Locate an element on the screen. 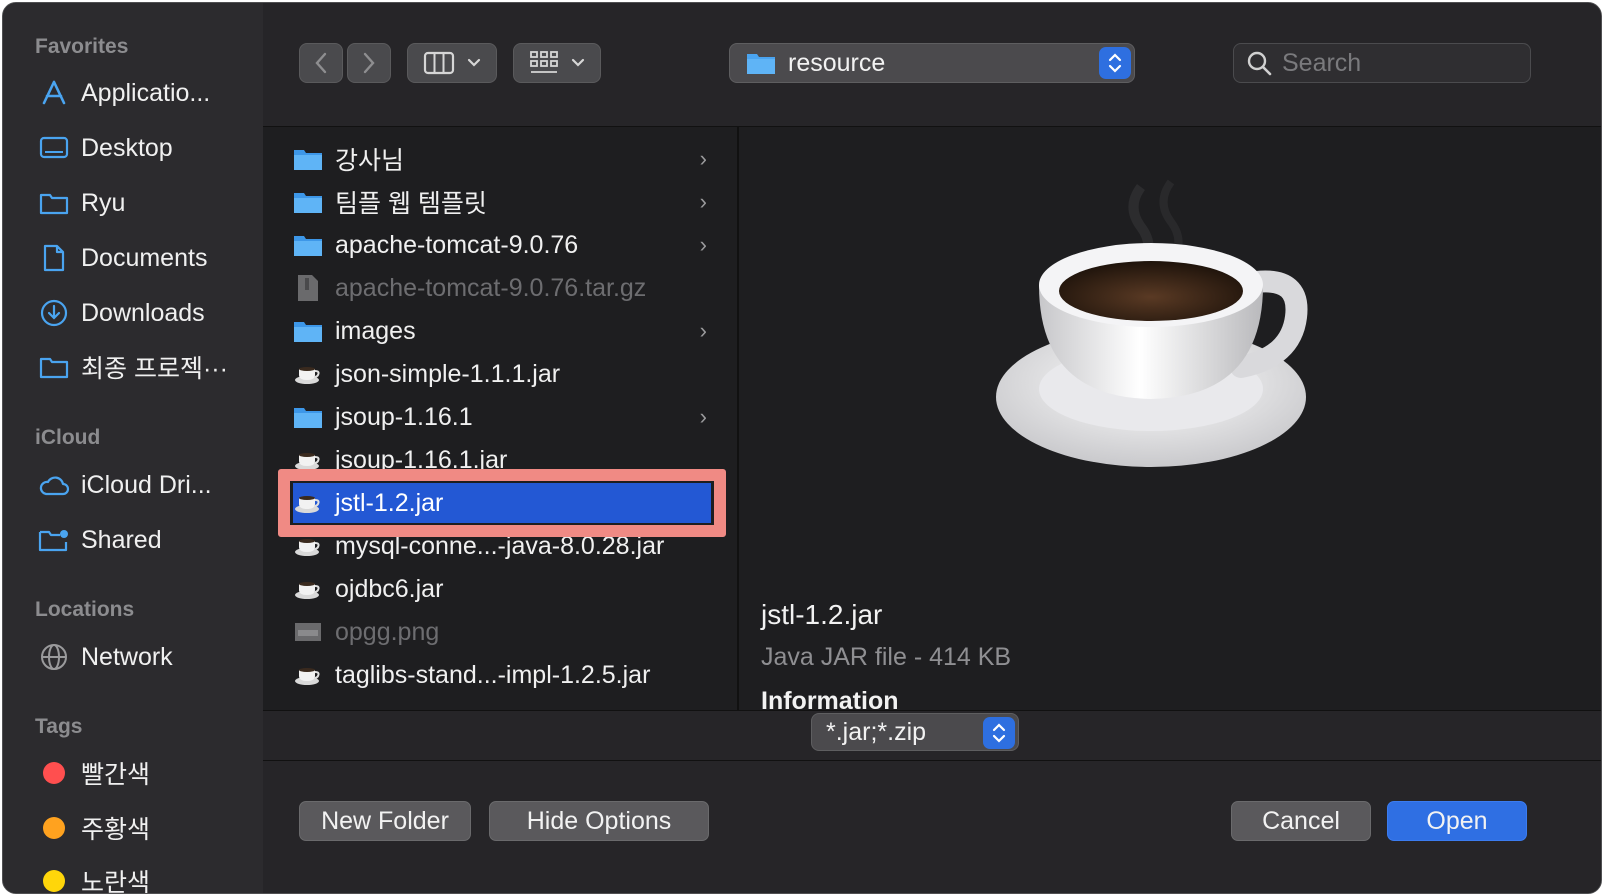 The height and width of the screenshot is (896, 1604). open-button: Open is located at coordinates (1457, 821).